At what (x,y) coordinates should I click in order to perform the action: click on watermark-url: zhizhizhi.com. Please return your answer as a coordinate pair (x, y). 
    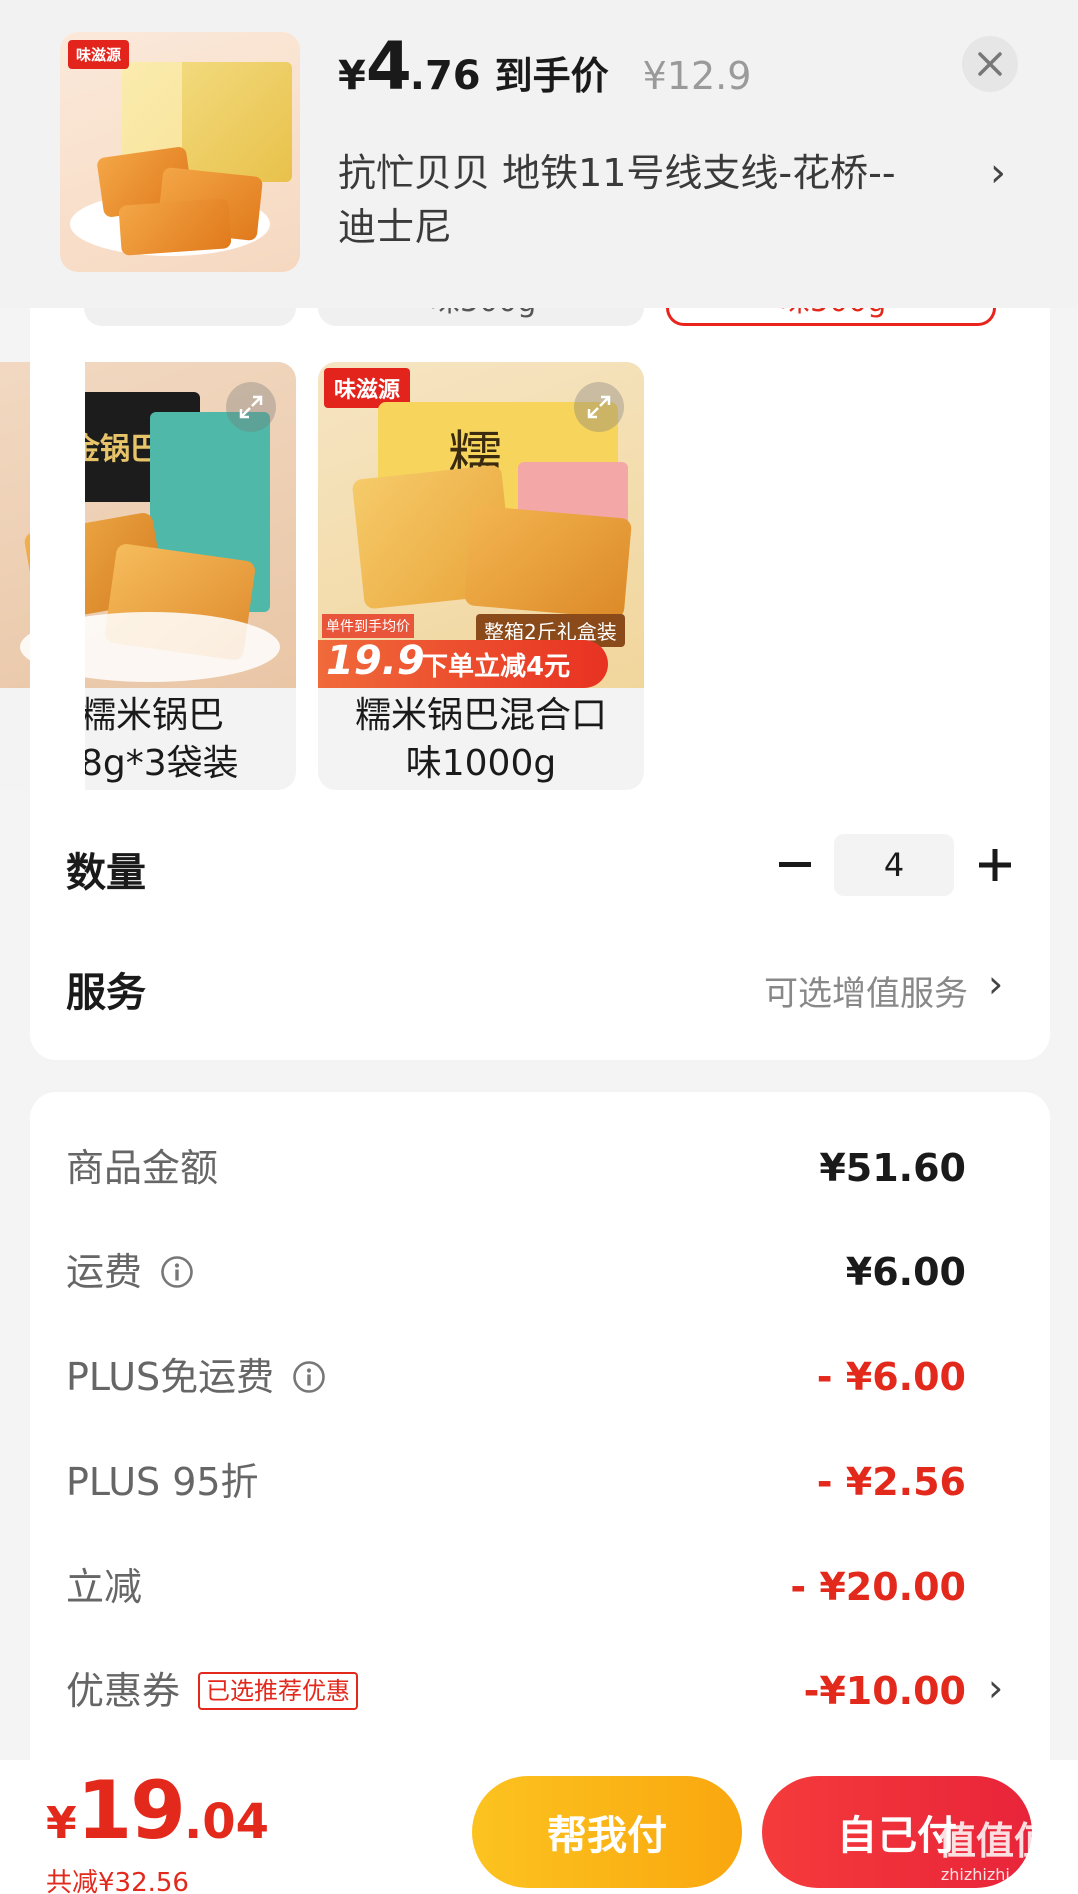
    Looking at the image, I should click on (995, 1874).